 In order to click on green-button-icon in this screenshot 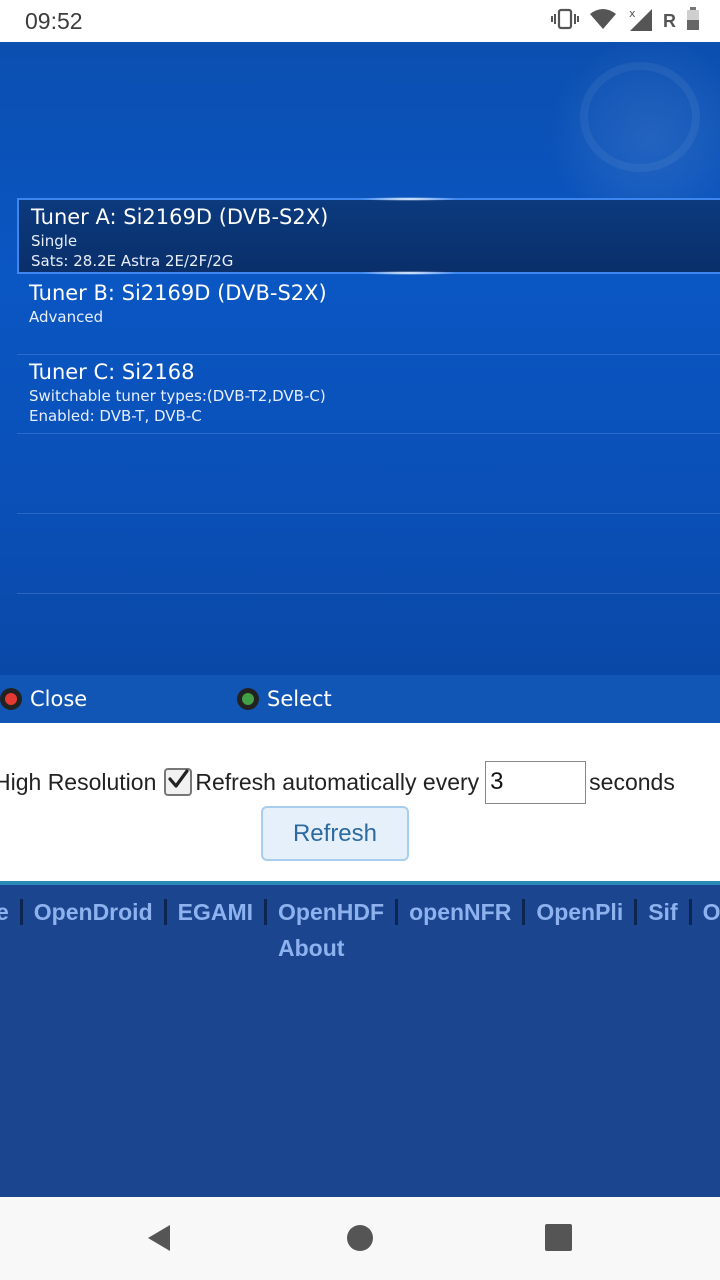, I will do `click(248, 699)`.